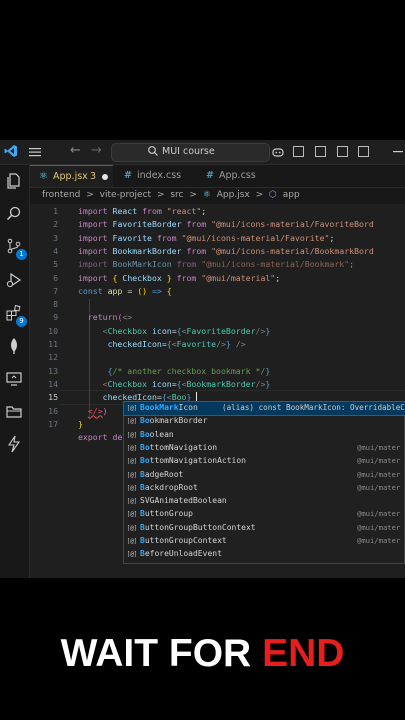 Image resolution: width=405 pixels, height=720 pixels. I want to click on line-number: 13, so click(53, 370).